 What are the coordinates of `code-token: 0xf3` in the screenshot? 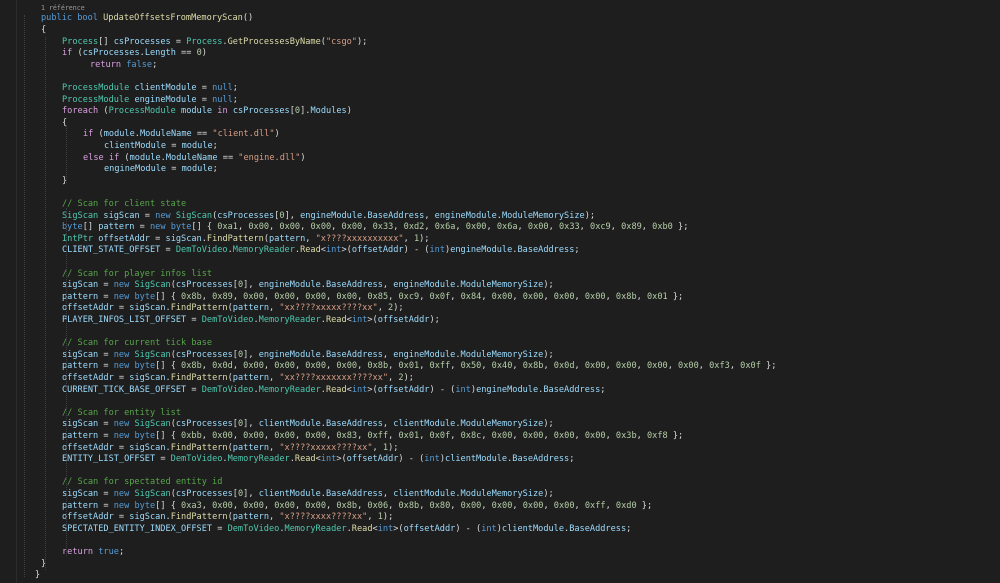 It's located at (719, 366).